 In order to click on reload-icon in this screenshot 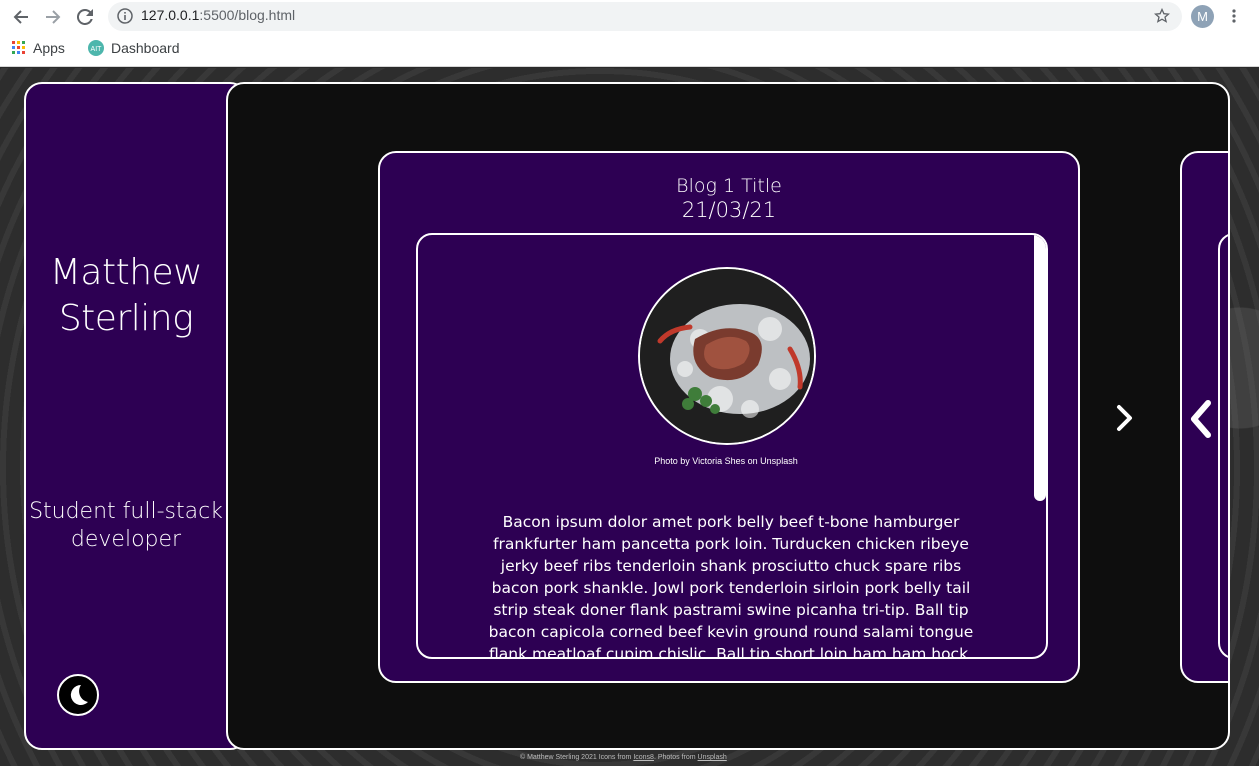, I will do `click(85, 17)`.